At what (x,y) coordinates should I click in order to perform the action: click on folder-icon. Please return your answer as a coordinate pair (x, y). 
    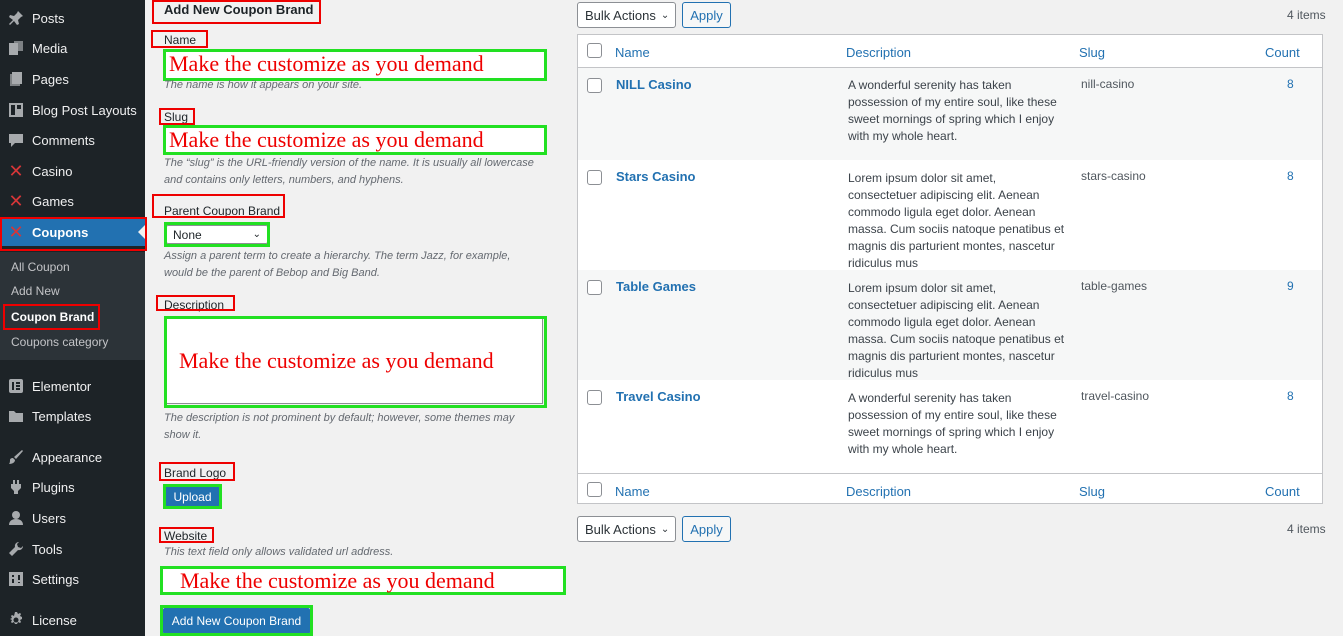
    Looking at the image, I should click on (16, 416).